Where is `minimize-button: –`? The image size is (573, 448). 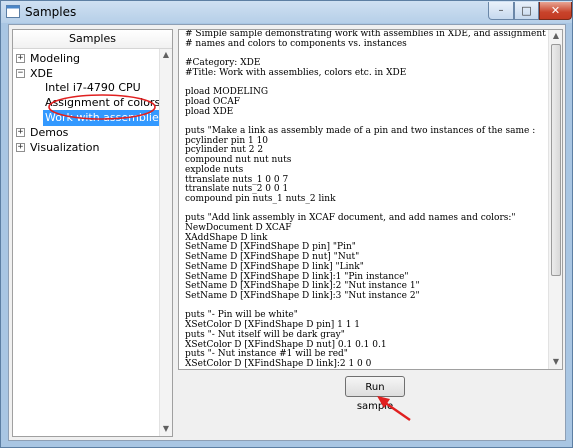
minimize-button: – is located at coordinates (501, 11).